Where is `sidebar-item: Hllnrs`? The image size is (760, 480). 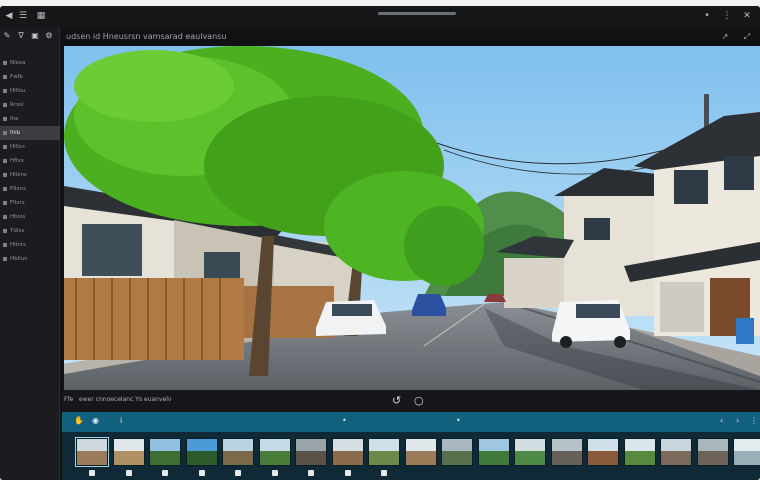
sidebar-item: Hllnrs is located at coordinates (30, 245).